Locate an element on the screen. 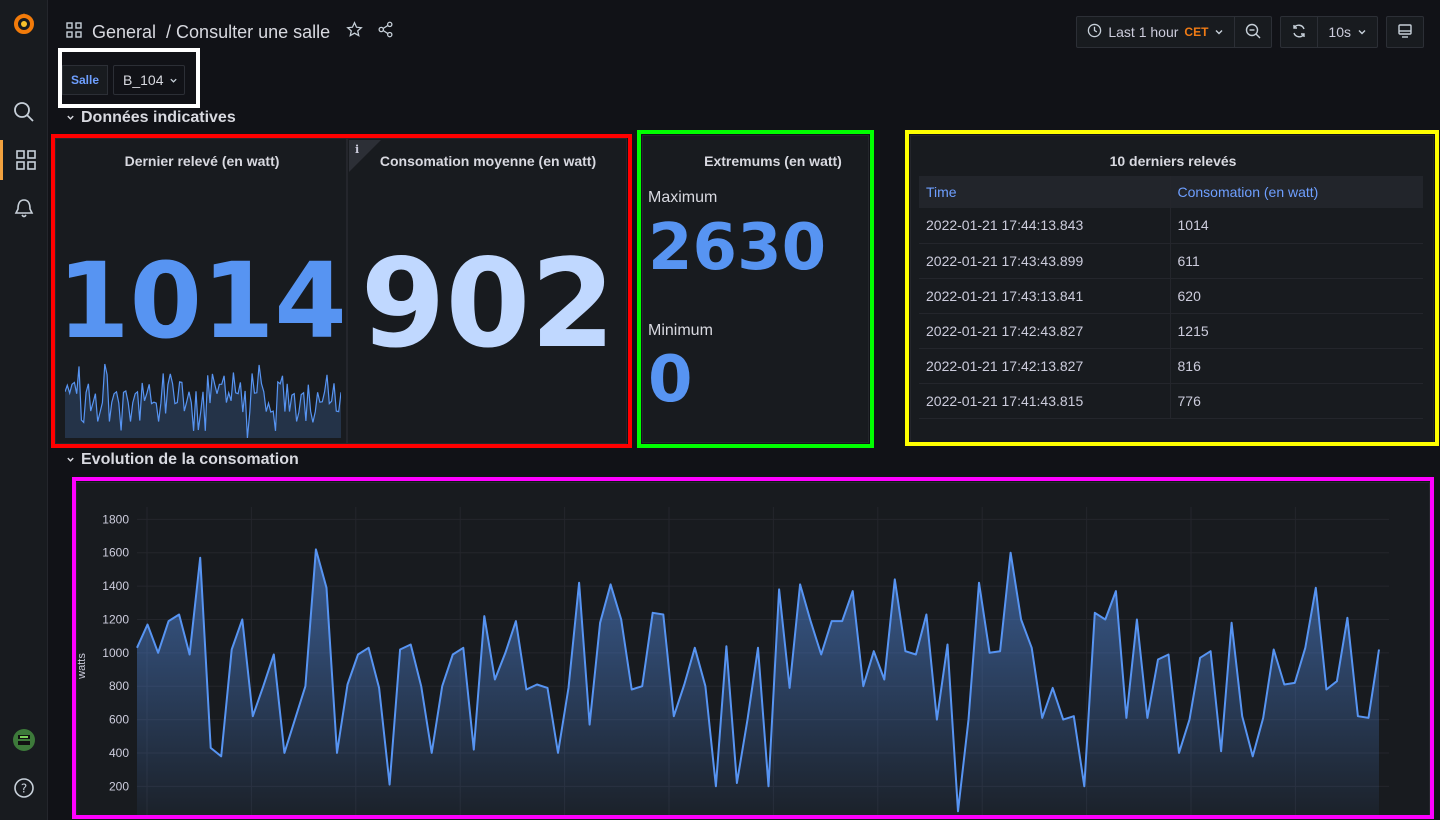 The image size is (1440, 820). breadcrumb: General / Consulter une salle is located at coordinates (230, 32).